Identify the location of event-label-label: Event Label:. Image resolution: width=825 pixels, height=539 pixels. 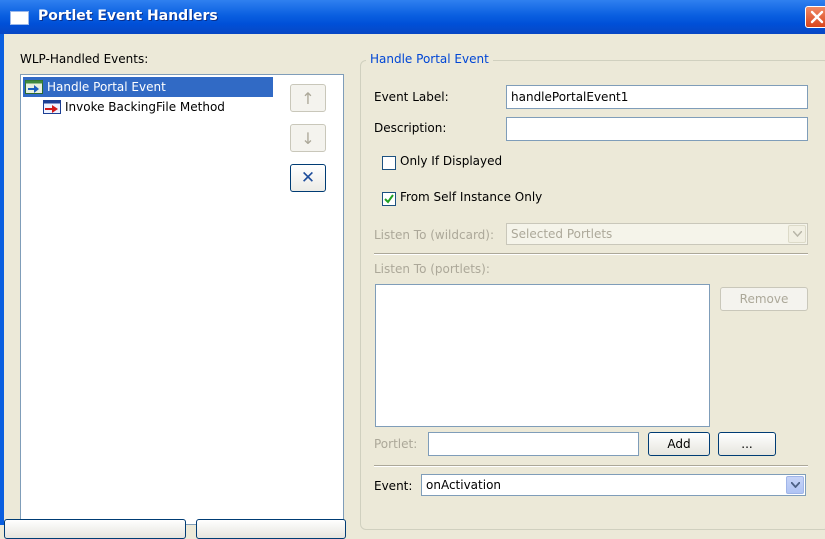
(411, 97).